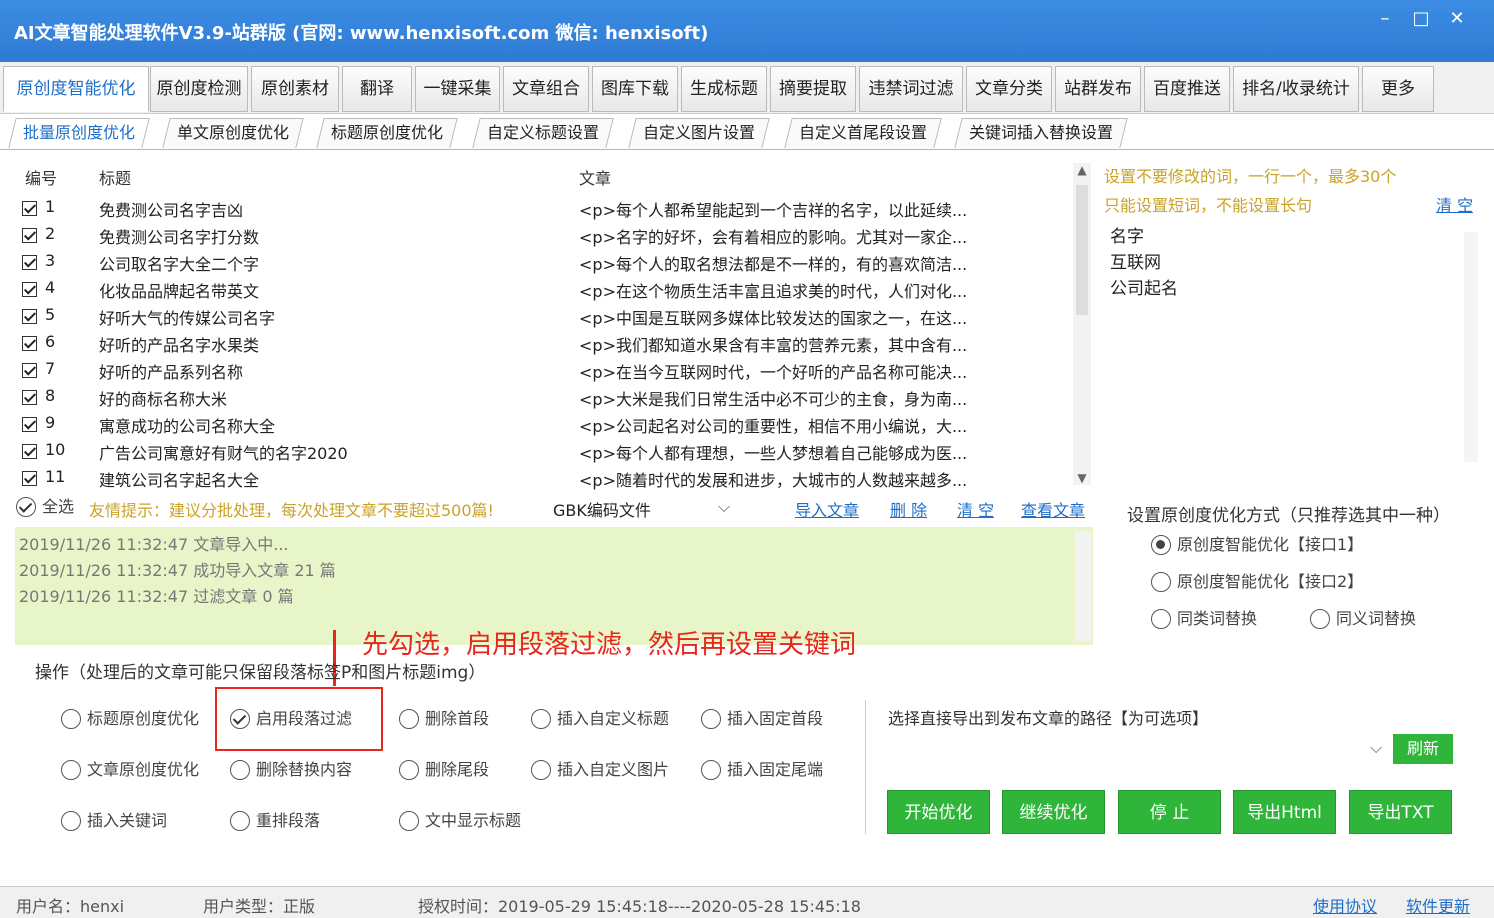  Describe the element at coordinates (602, 509) in the screenshot. I see `encoding-select: GBK编码文件` at that location.